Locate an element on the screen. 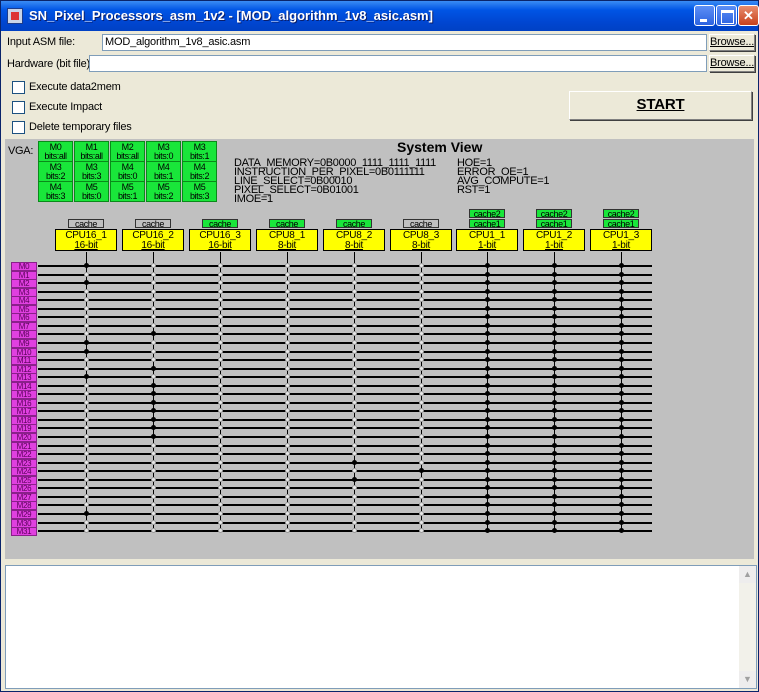 This screenshot has height=692, width=759. start-button: START is located at coordinates (660, 105).